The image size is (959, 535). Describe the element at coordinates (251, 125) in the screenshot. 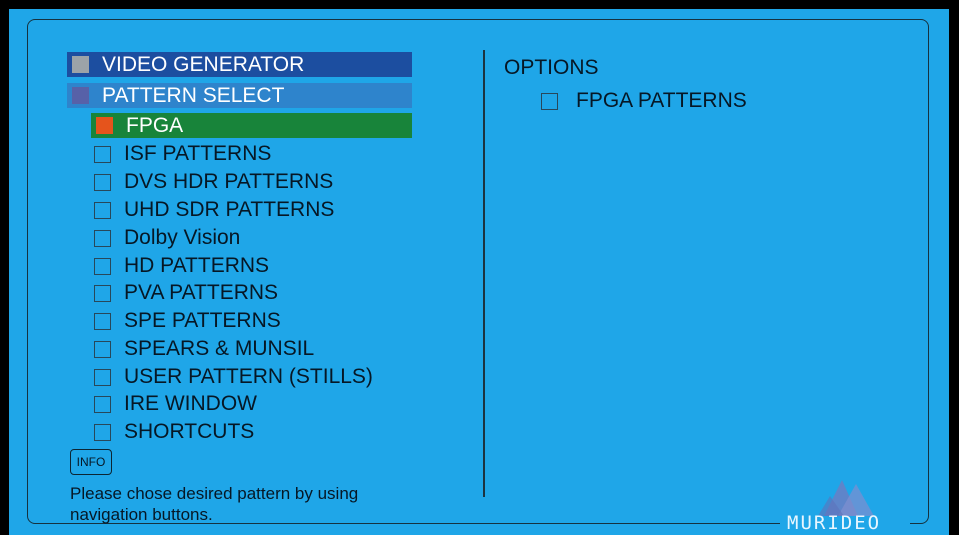

I see `pattern-item-fpga: FPGA` at that location.